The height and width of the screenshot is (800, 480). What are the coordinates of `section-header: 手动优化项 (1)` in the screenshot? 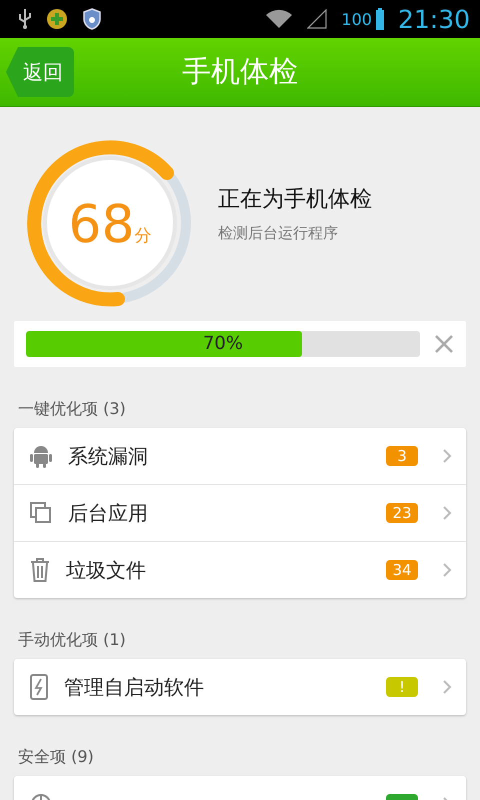 It's located at (72, 640).